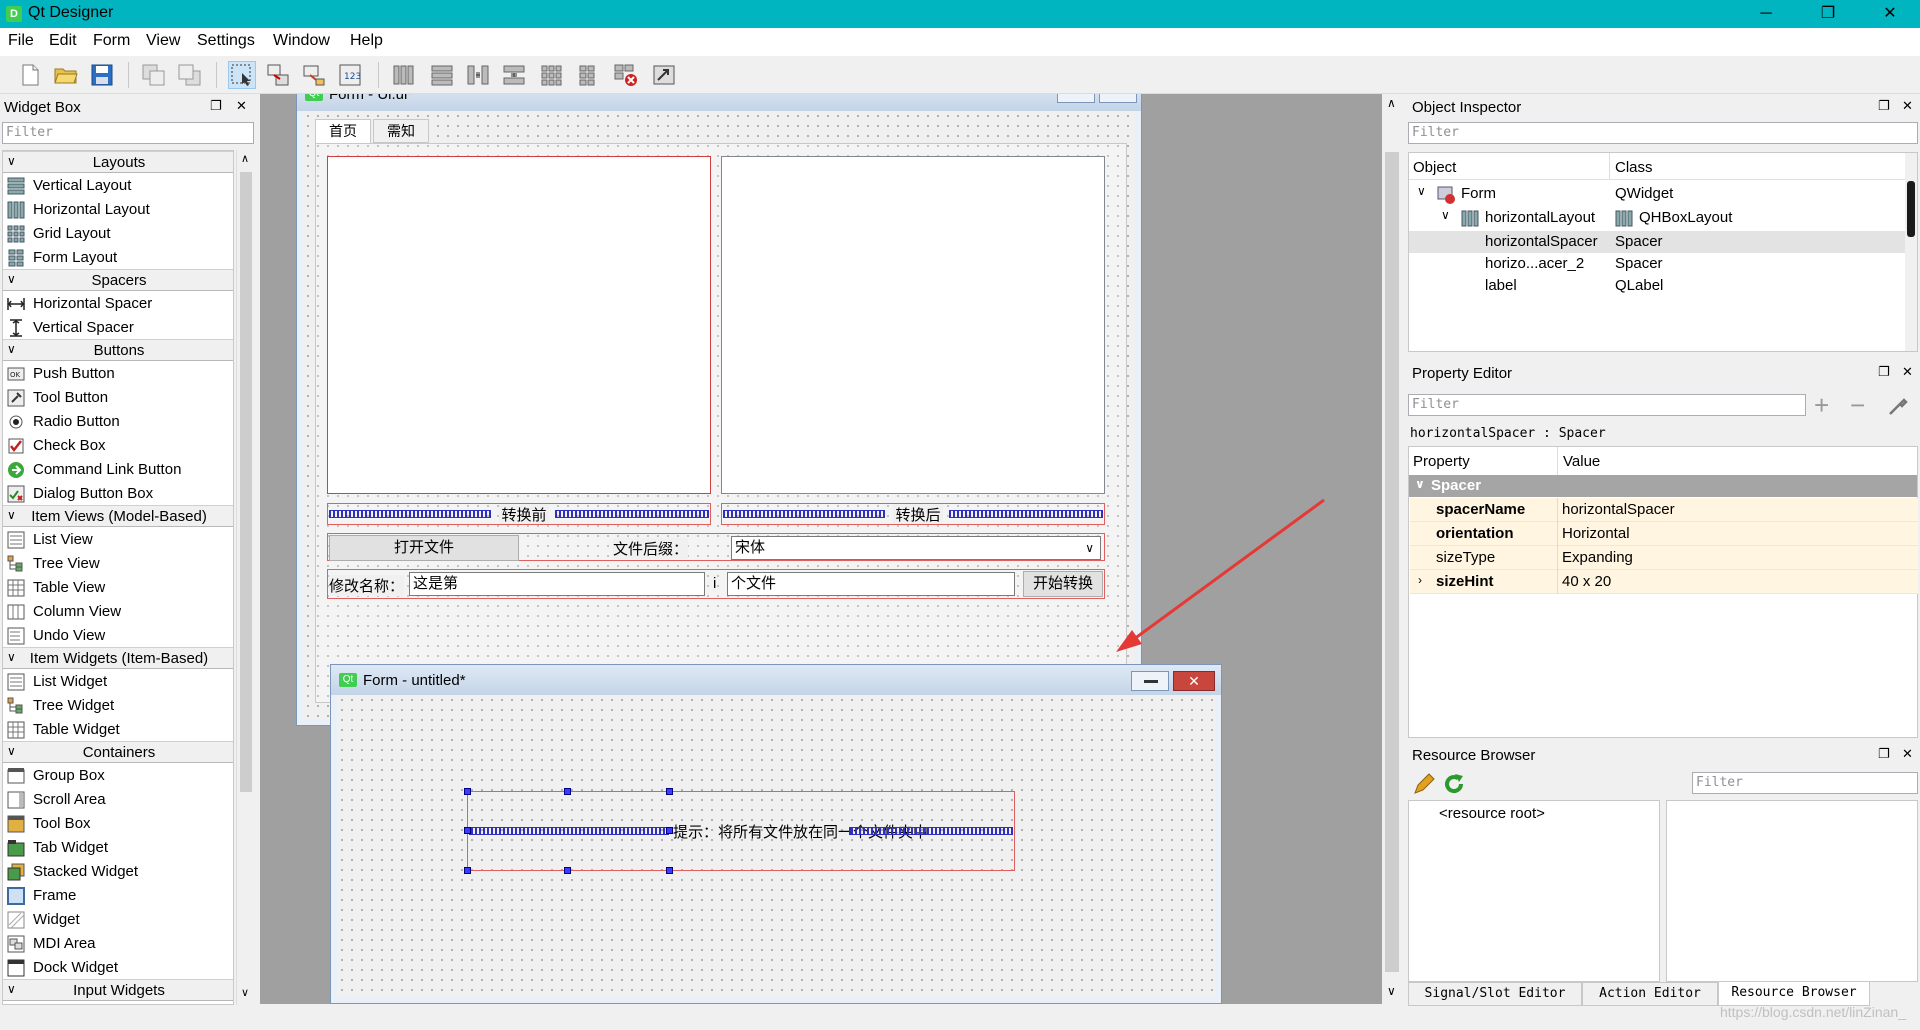 The image size is (1920, 1030). I want to click on property-row-orientation: orientation Horizontal, so click(1664, 534).